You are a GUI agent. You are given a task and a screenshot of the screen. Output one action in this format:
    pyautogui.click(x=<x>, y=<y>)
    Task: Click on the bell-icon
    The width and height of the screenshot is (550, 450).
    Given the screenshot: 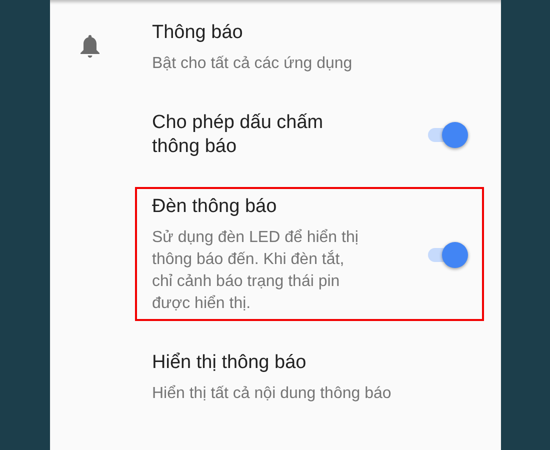 What is the action you would take?
    pyautogui.click(x=90, y=47)
    